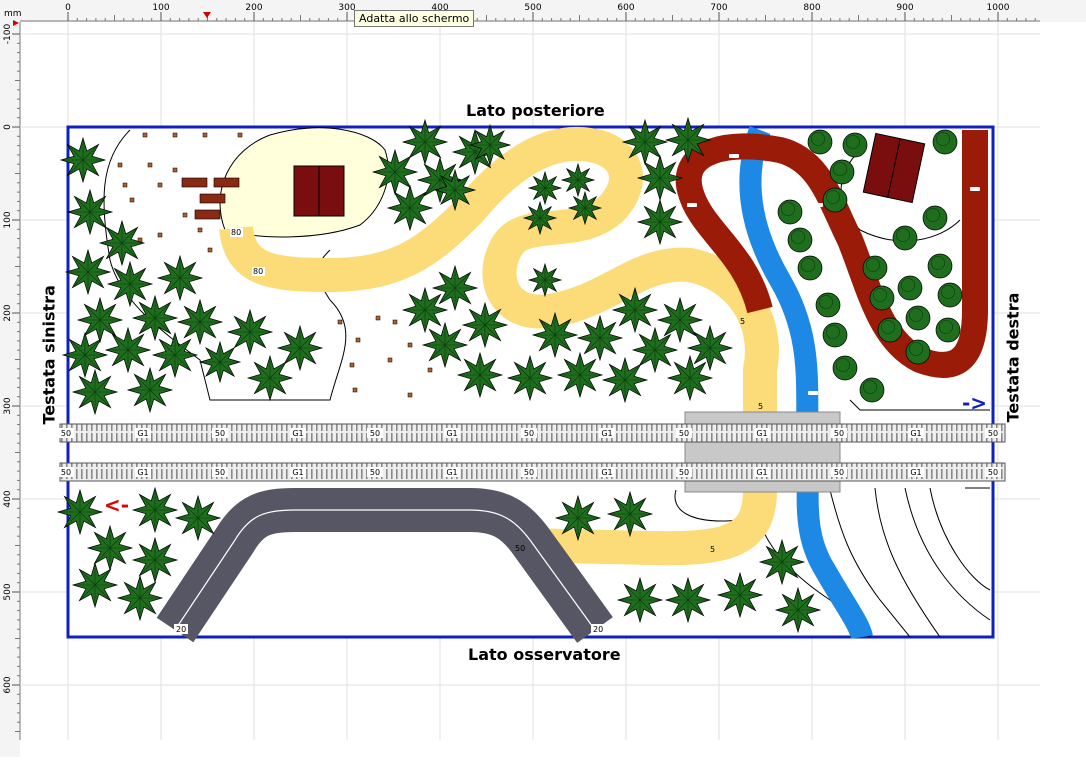 This screenshot has height=761, width=1086. I want to click on label-back-side: Lato posteriore, so click(535, 110).